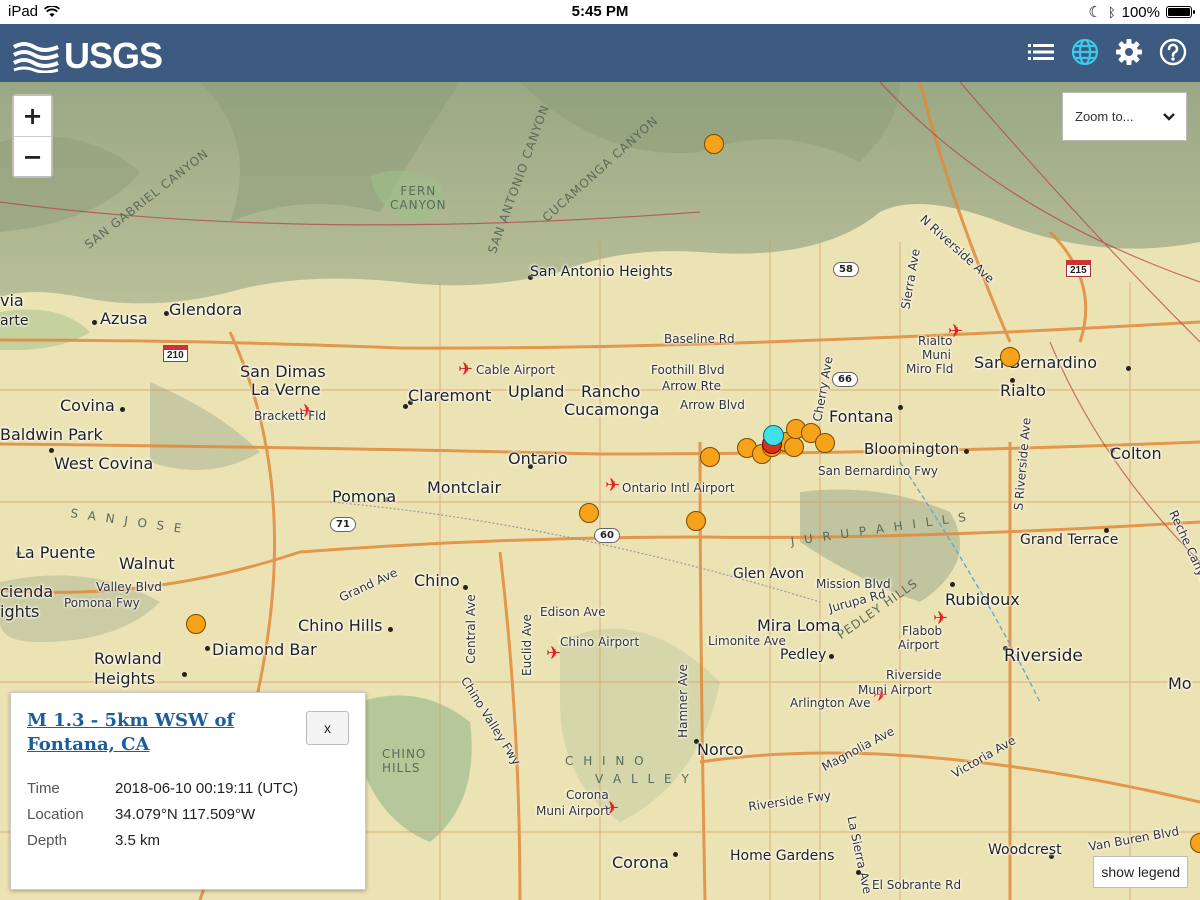 This screenshot has width=1200, height=900. What do you see at coordinates (611, 391) in the screenshot?
I see `place-label: Rancho` at bounding box center [611, 391].